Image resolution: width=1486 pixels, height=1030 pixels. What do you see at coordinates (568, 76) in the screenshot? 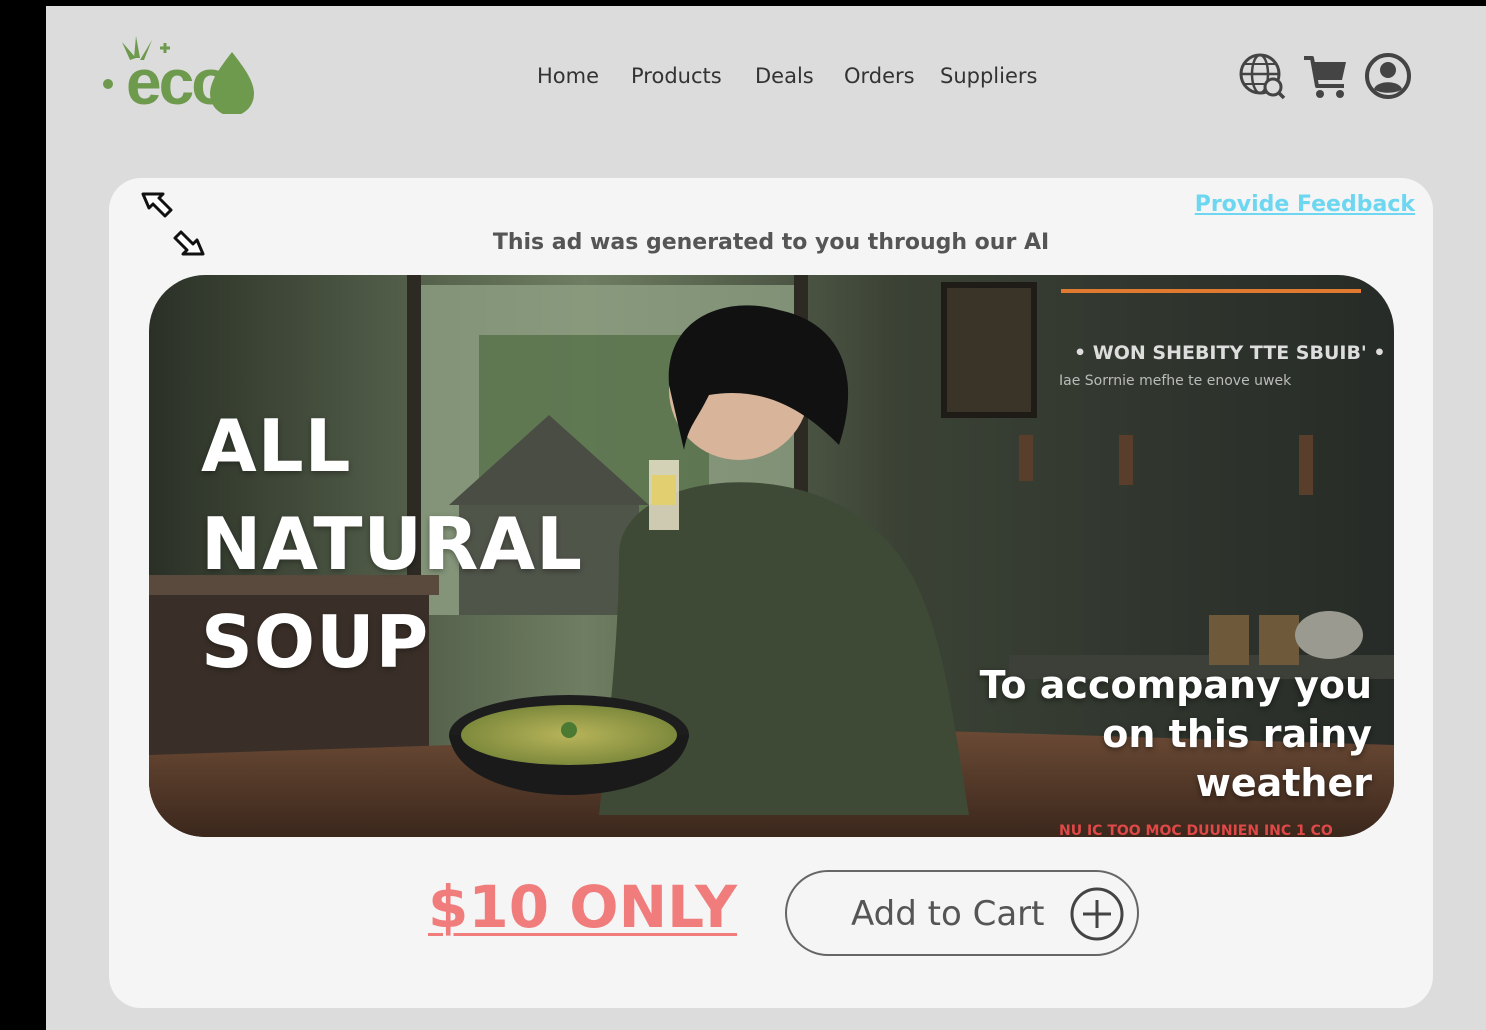
I see `nav-home: Home` at bounding box center [568, 76].